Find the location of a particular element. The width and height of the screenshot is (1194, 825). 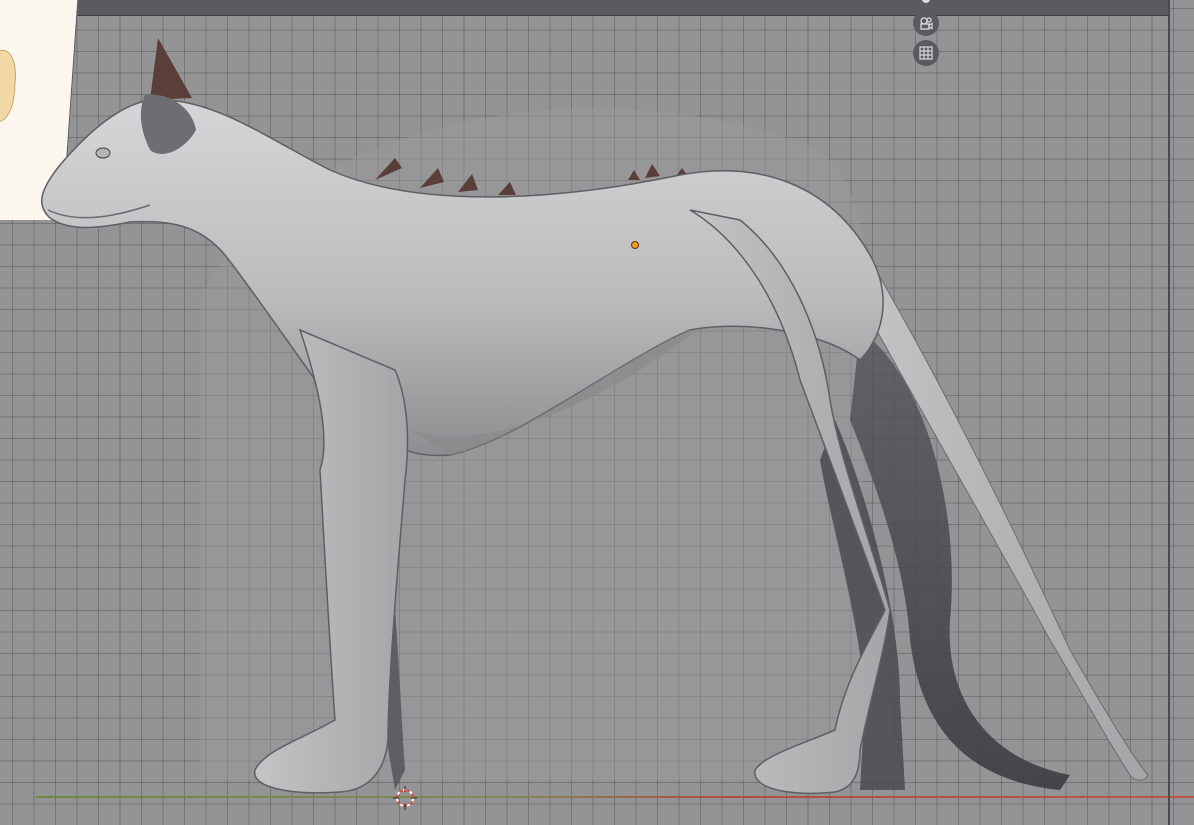

grid-icon is located at coordinates (926, 53).